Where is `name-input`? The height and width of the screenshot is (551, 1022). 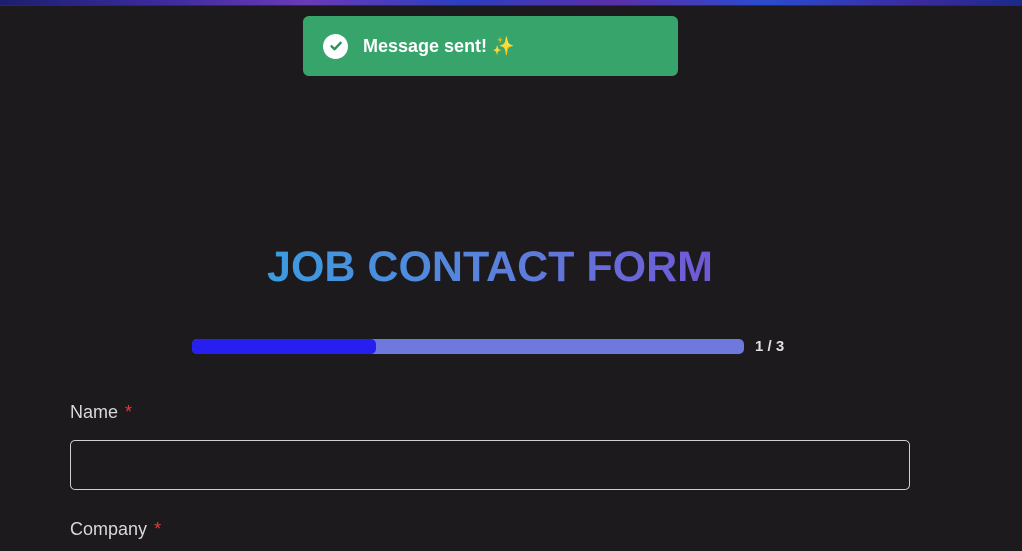
name-input is located at coordinates (490, 465).